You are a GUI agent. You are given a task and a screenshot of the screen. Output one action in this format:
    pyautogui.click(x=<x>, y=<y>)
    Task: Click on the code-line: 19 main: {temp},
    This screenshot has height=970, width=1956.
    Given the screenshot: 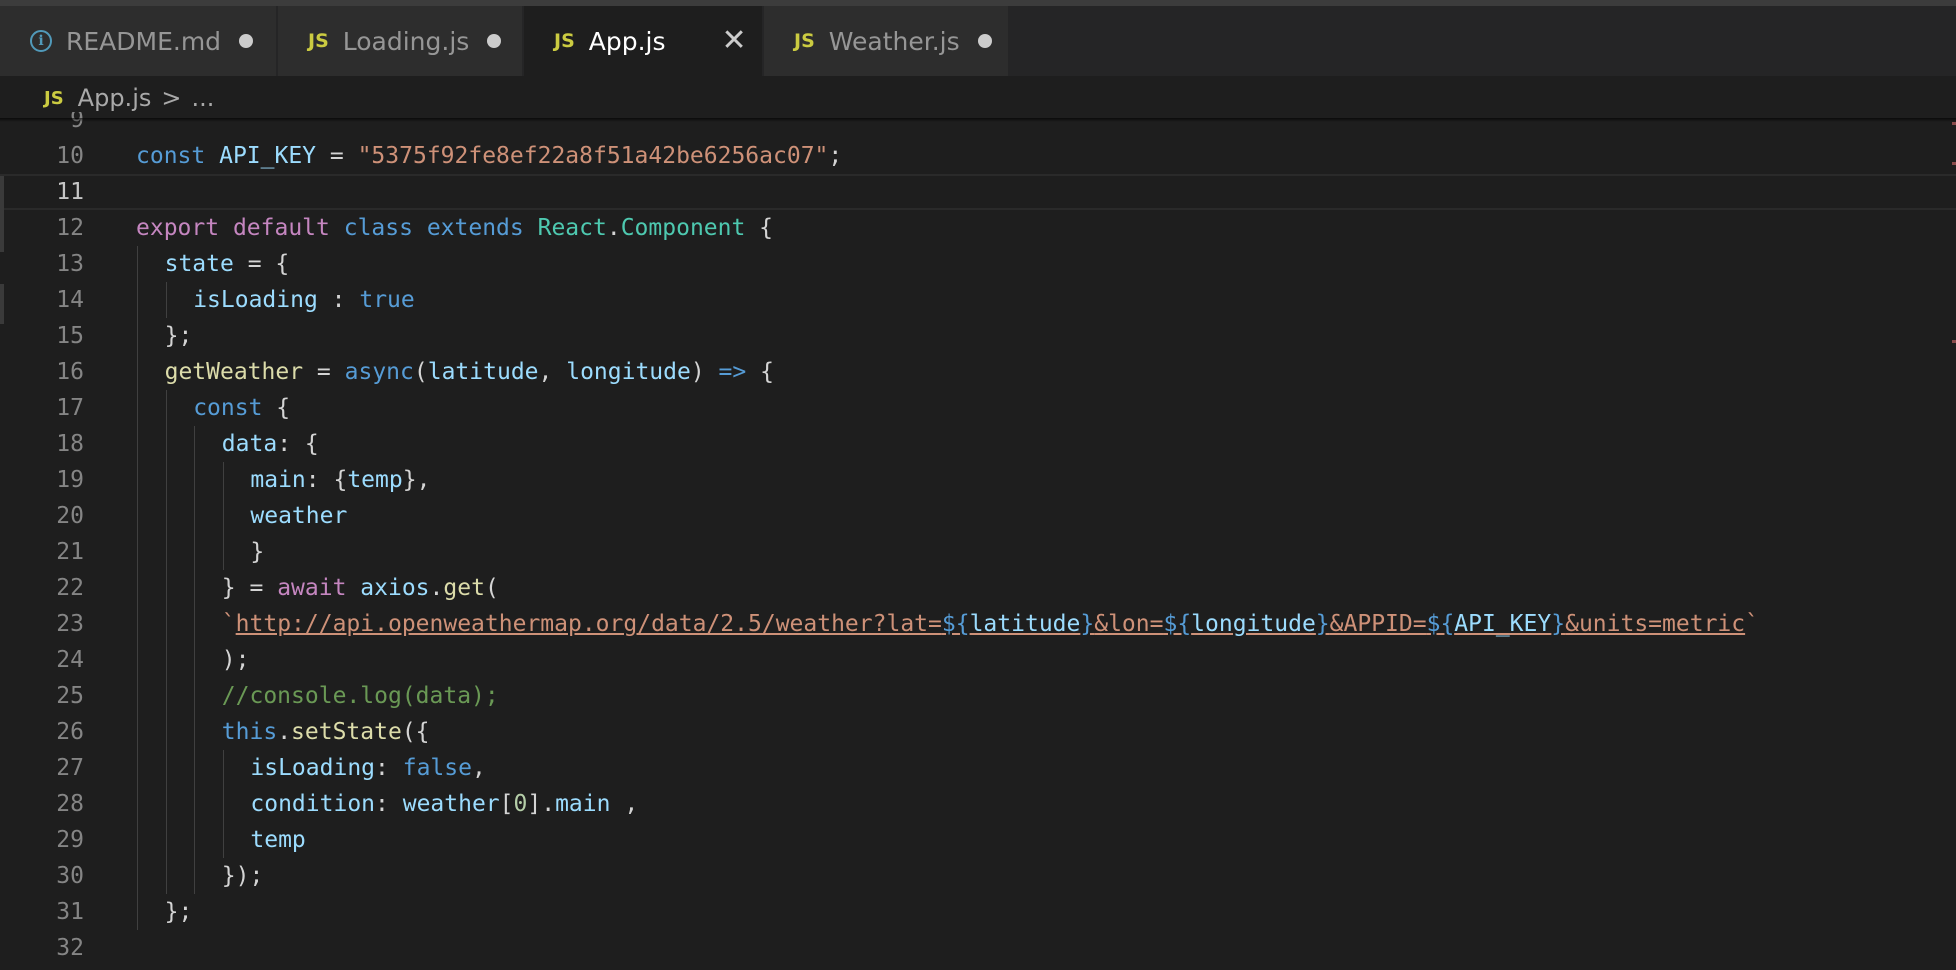 What is the action you would take?
    pyautogui.click(x=978, y=480)
    